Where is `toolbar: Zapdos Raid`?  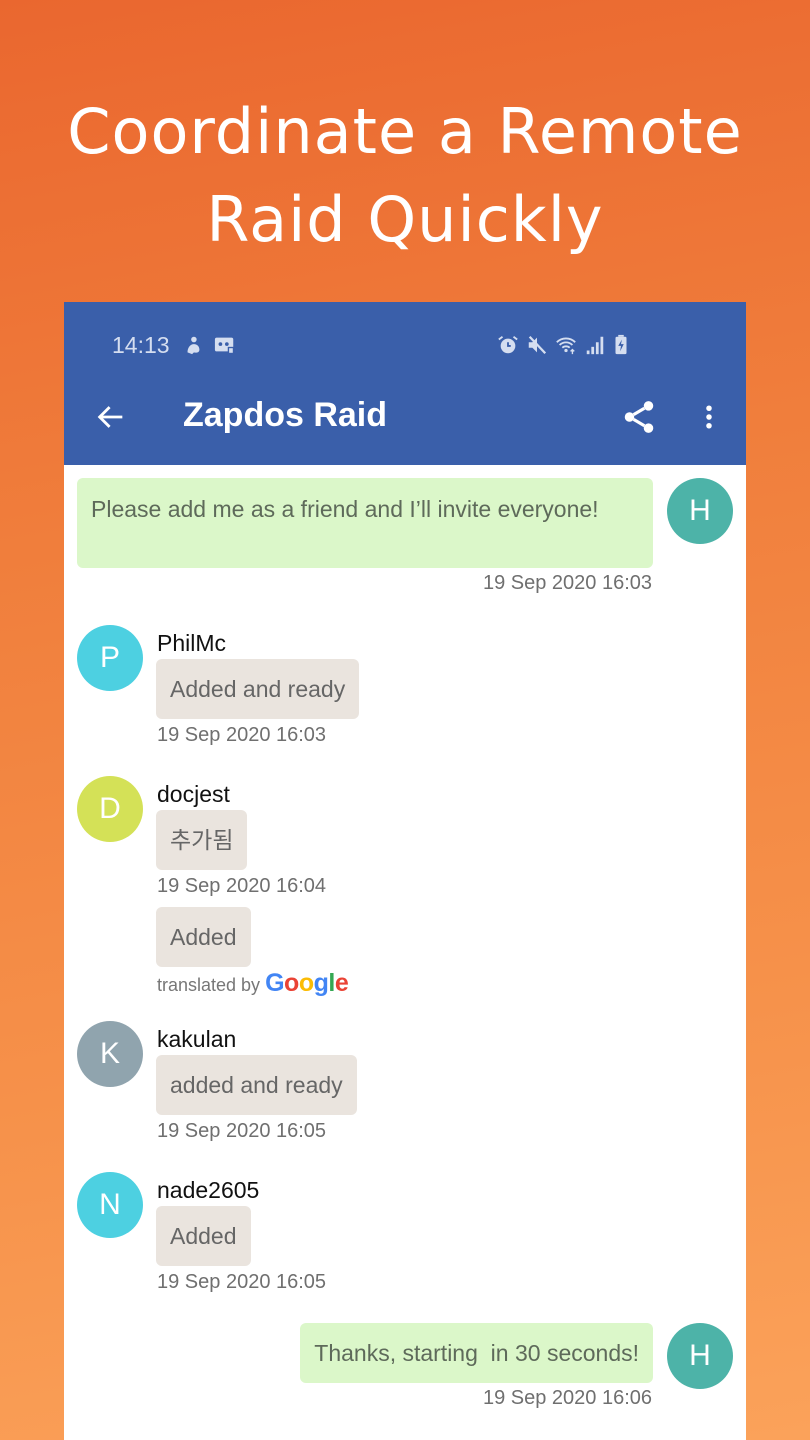 toolbar: Zapdos Raid is located at coordinates (405, 419).